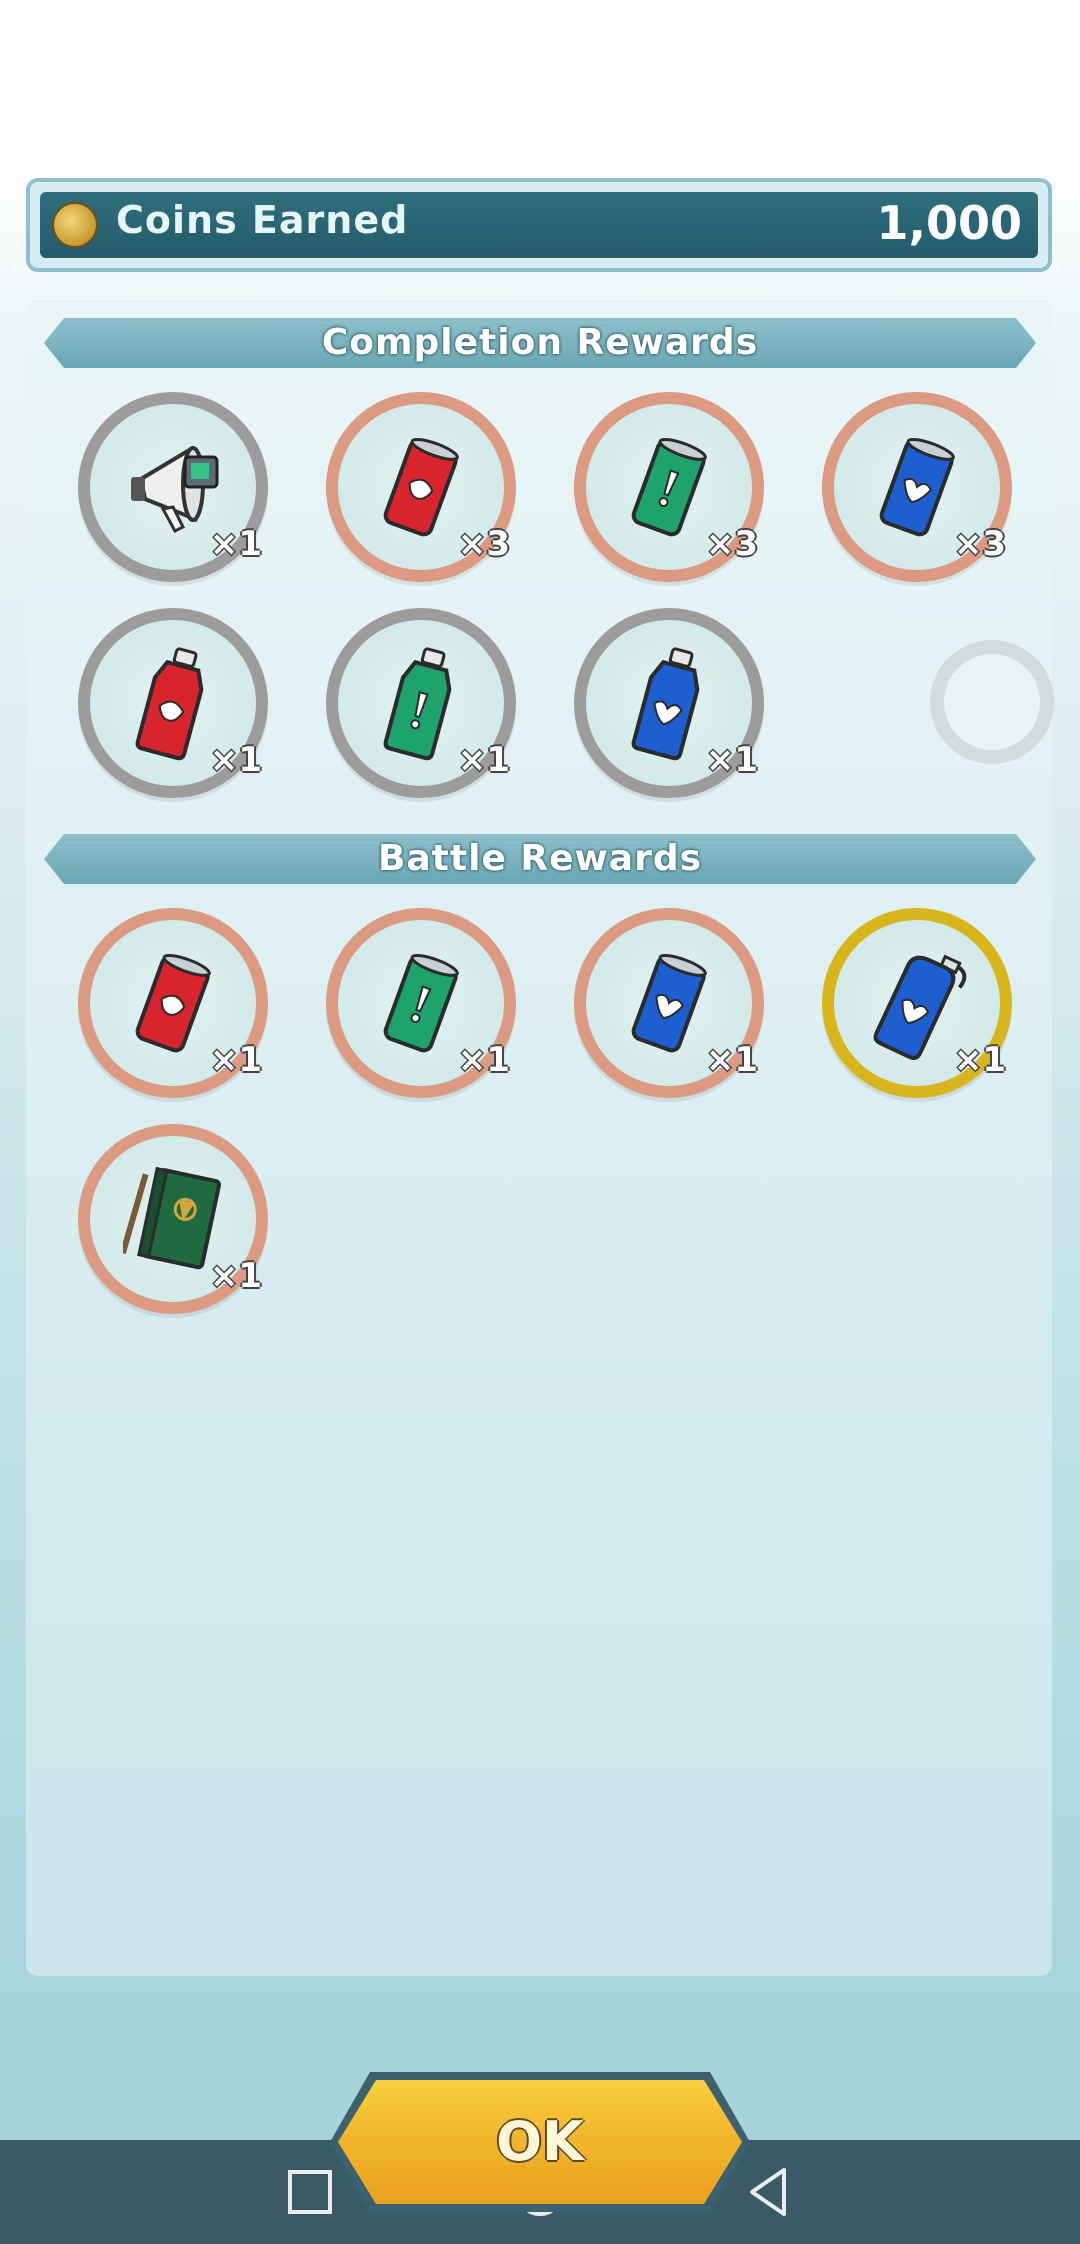 The width and height of the screenshot is (1080, 2244). What do you see at coordinates (770, 2192) in the screenshot?
I see `back-triangle-icon` at bounding box center [770, 2192].